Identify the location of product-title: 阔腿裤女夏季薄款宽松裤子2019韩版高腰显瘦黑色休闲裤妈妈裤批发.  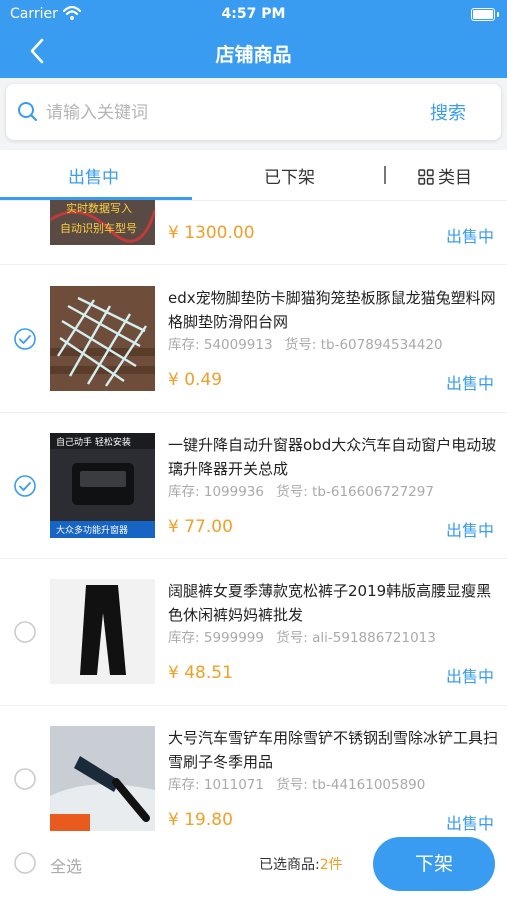
(330, 603).